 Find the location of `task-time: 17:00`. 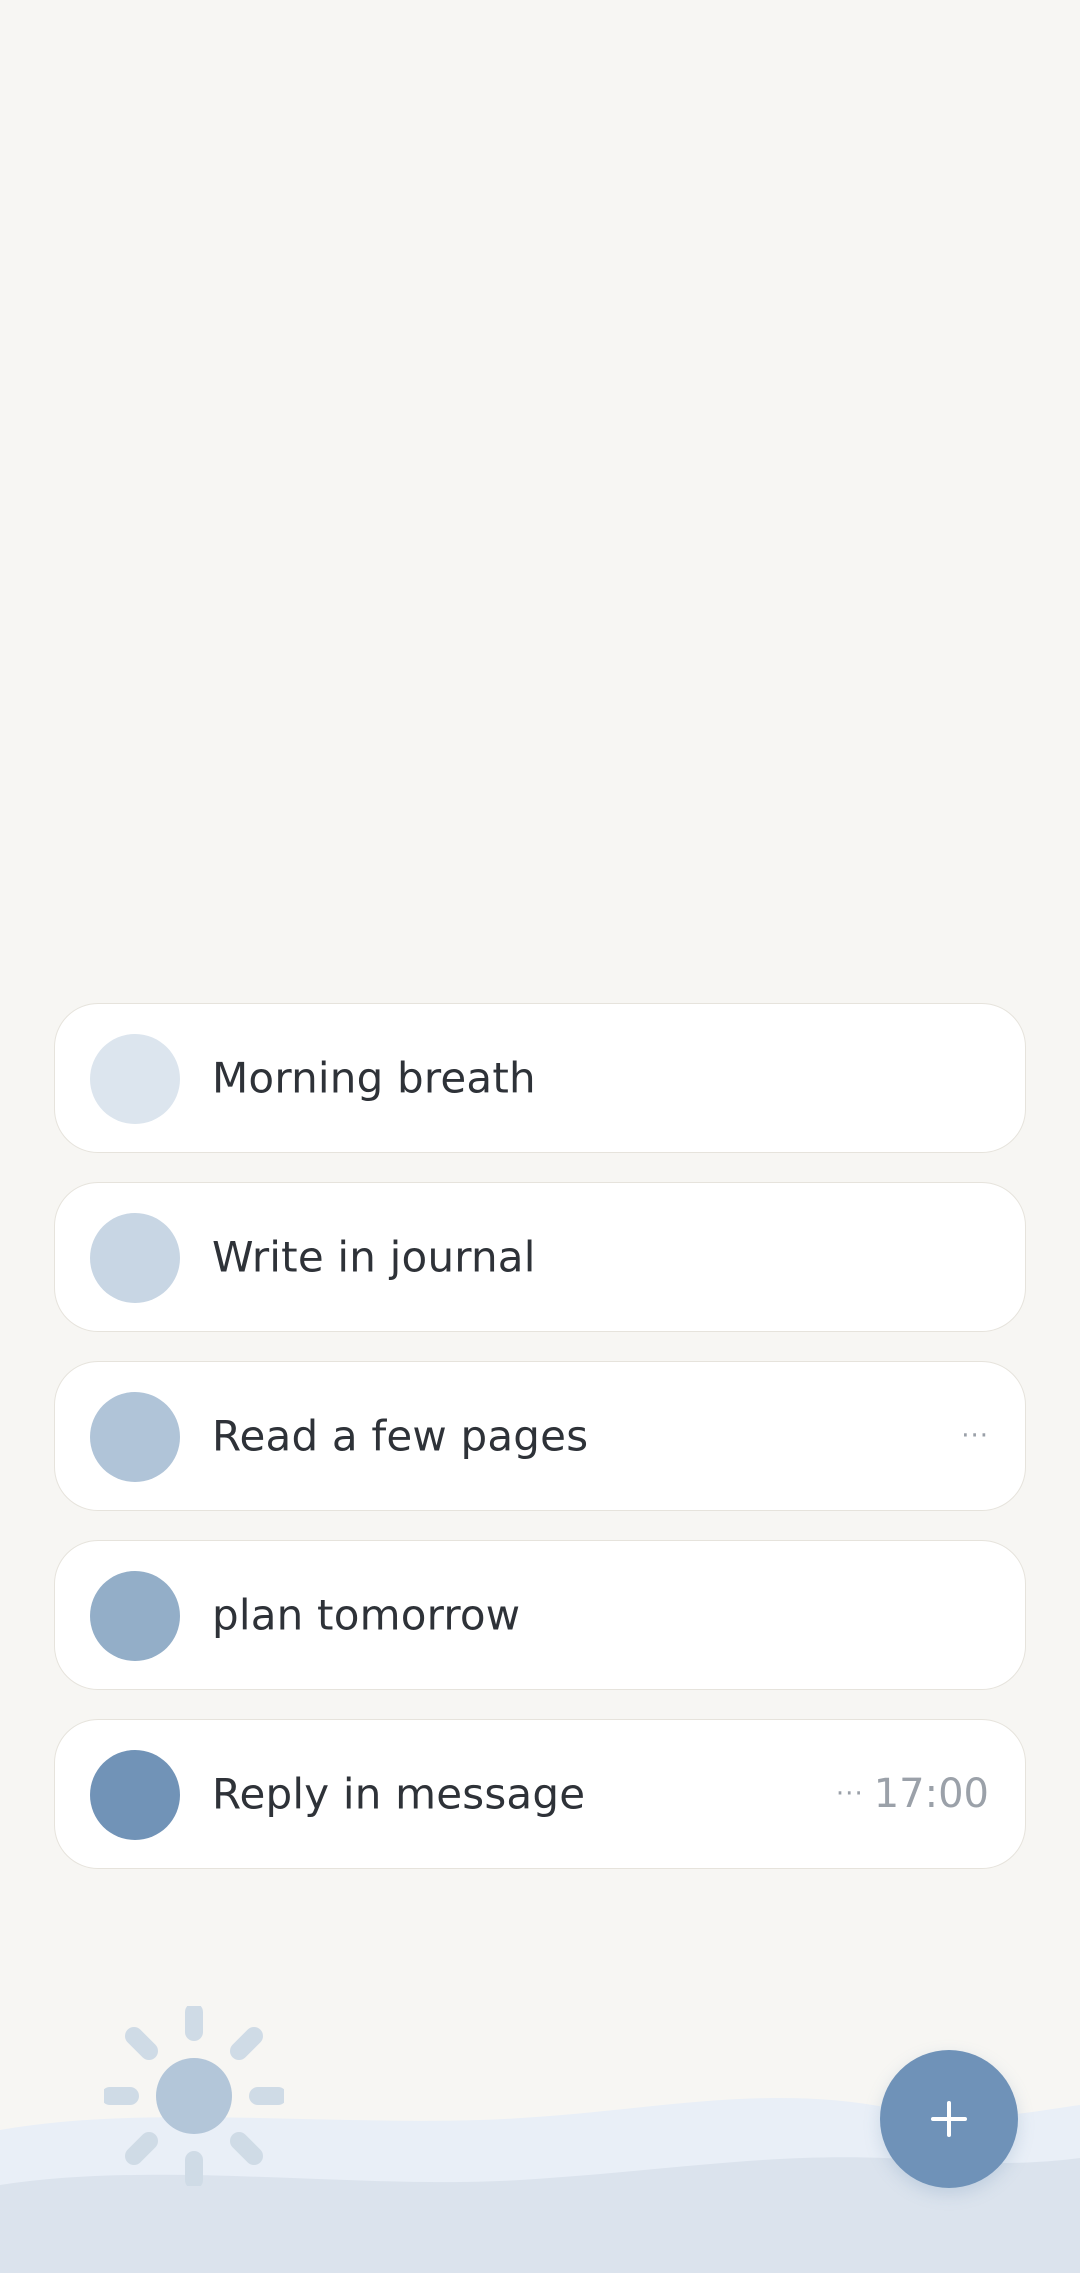

task-time: 17:00 is located at coordinates (931, 1794).